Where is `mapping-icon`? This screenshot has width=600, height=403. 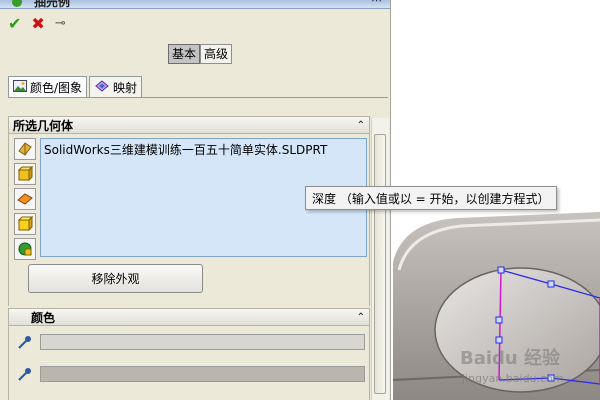
mapping-icon is located at coordinates (102, 87).